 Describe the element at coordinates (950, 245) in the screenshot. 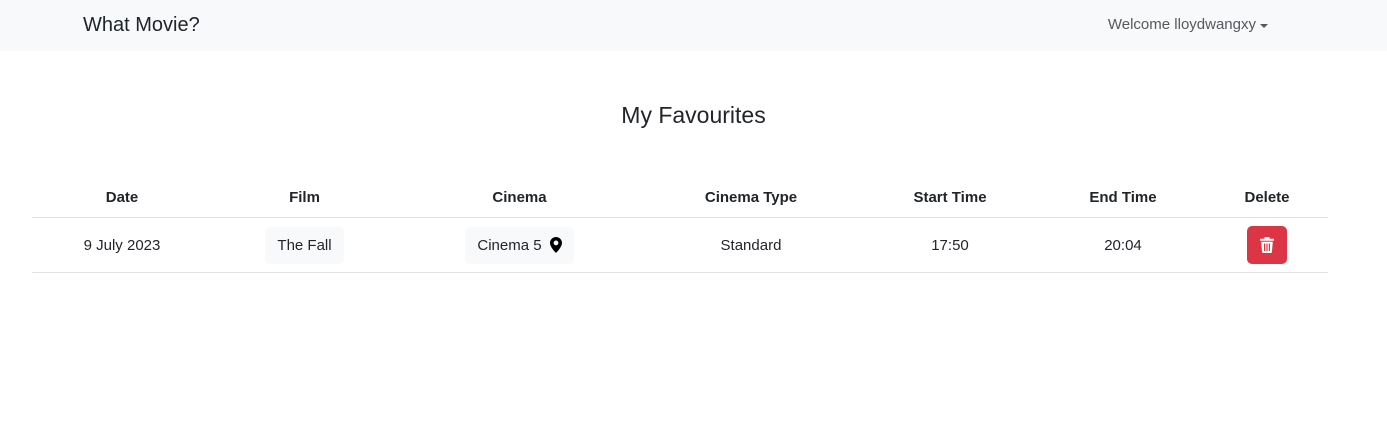

I see `cell-start-time: 17:50` at that location.